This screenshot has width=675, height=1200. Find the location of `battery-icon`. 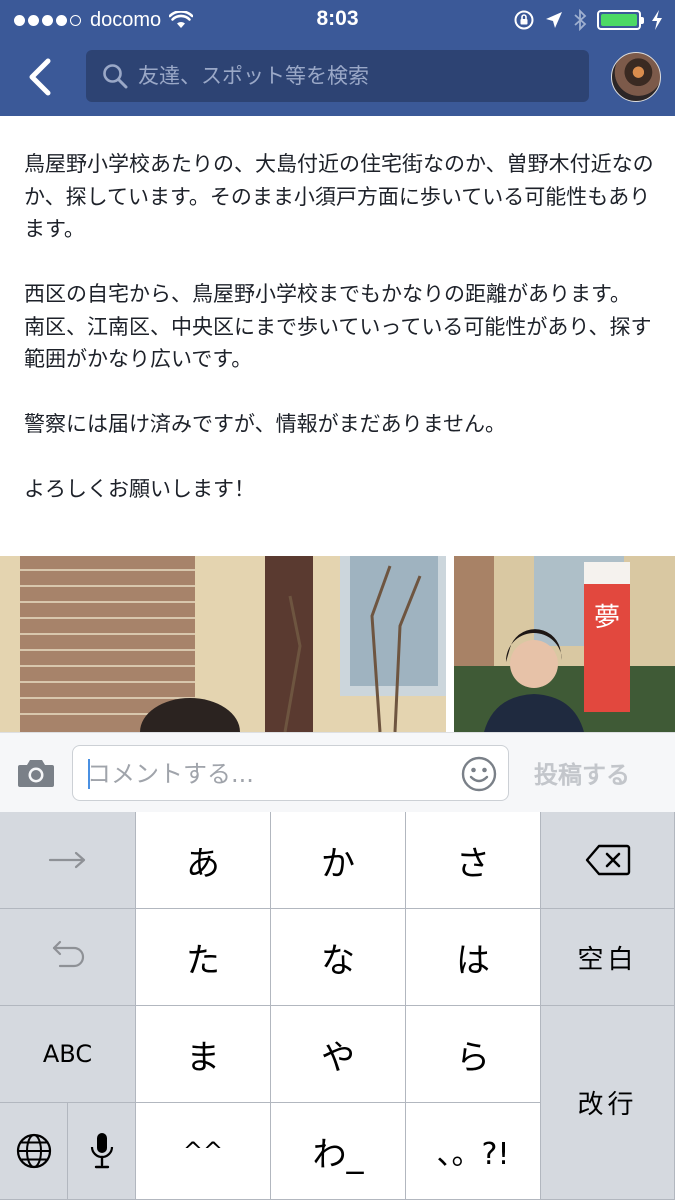

battery-icon is located at coordinates (620, 20).